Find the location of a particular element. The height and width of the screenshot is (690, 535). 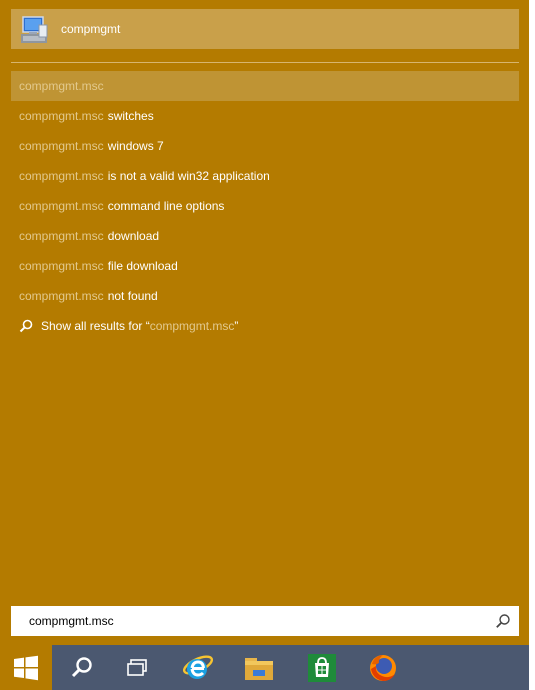

suggestion-item: compmgmt.msc windows 7 is located at coordinates (265, 146).